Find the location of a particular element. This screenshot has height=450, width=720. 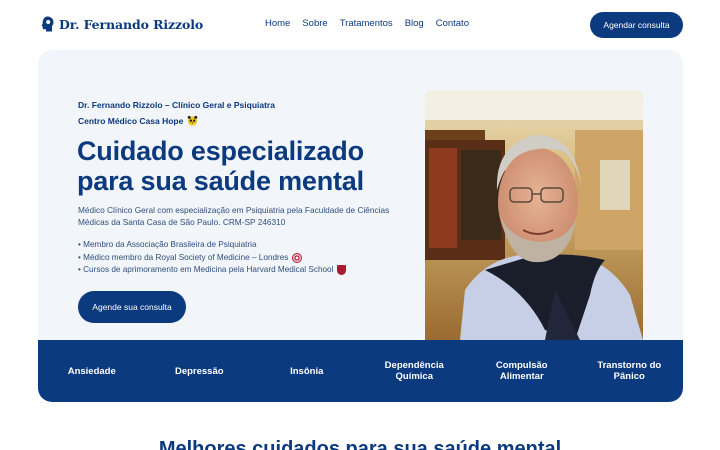

nav-blog: Blog is located at coordinates (414, 23).